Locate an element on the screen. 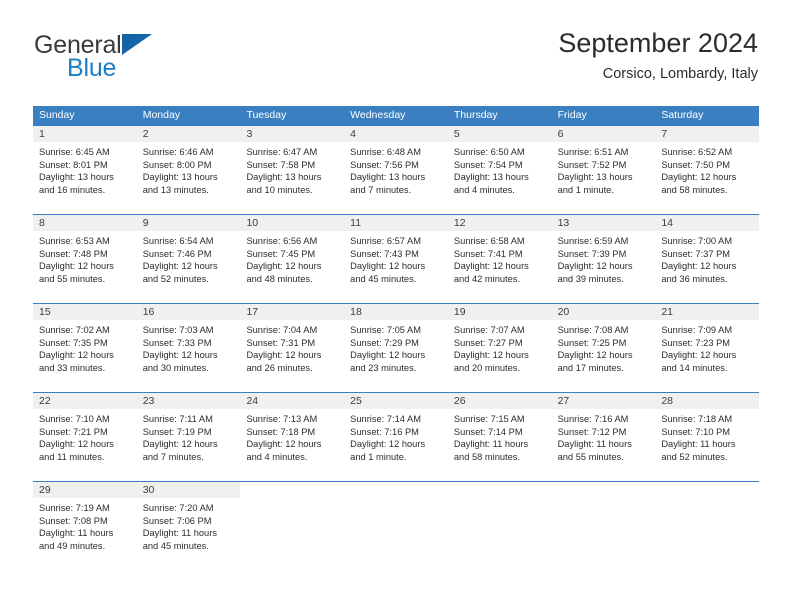  sunset-text: Sunset: 7:46 PM is located at coordinates (177, 253).